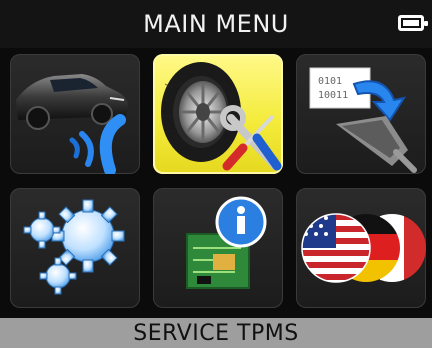  I want to click on menu-tile-program-sensor: 0101 10011, so click(361, 114).